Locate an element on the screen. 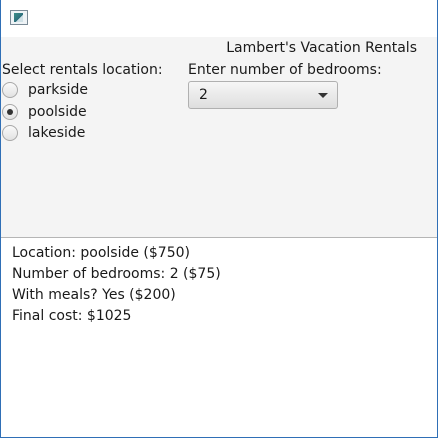  radio-label-poolside: poolside is located at coordinates (57, 112).